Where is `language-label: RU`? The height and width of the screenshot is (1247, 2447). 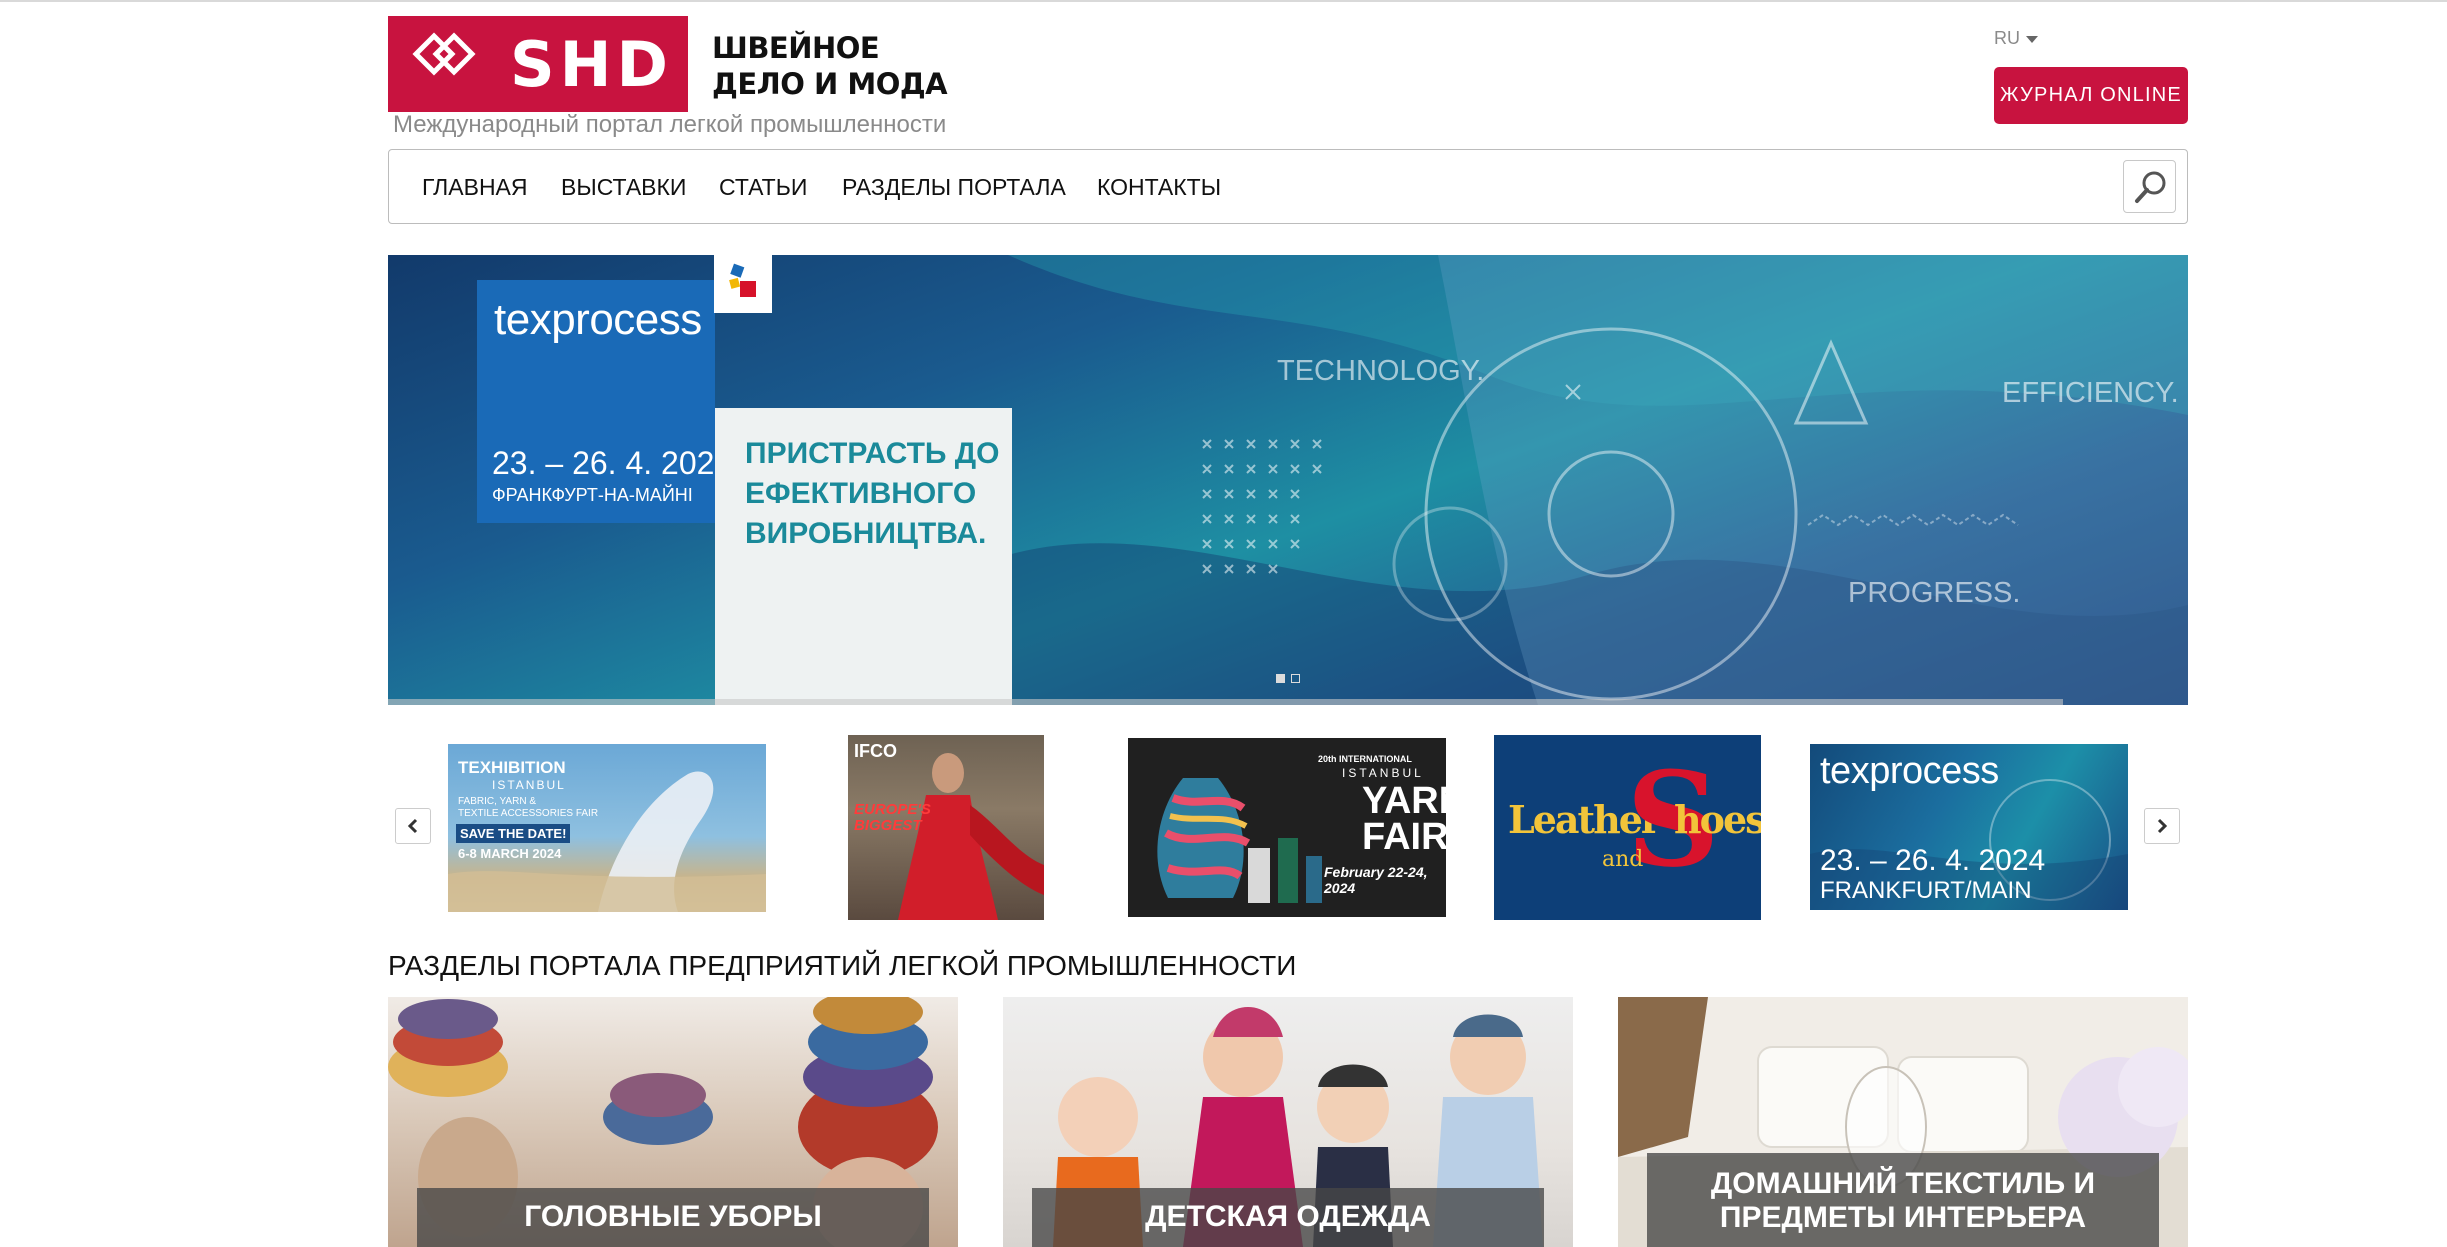
language-label: RU is located at coordinates (2007, 38).